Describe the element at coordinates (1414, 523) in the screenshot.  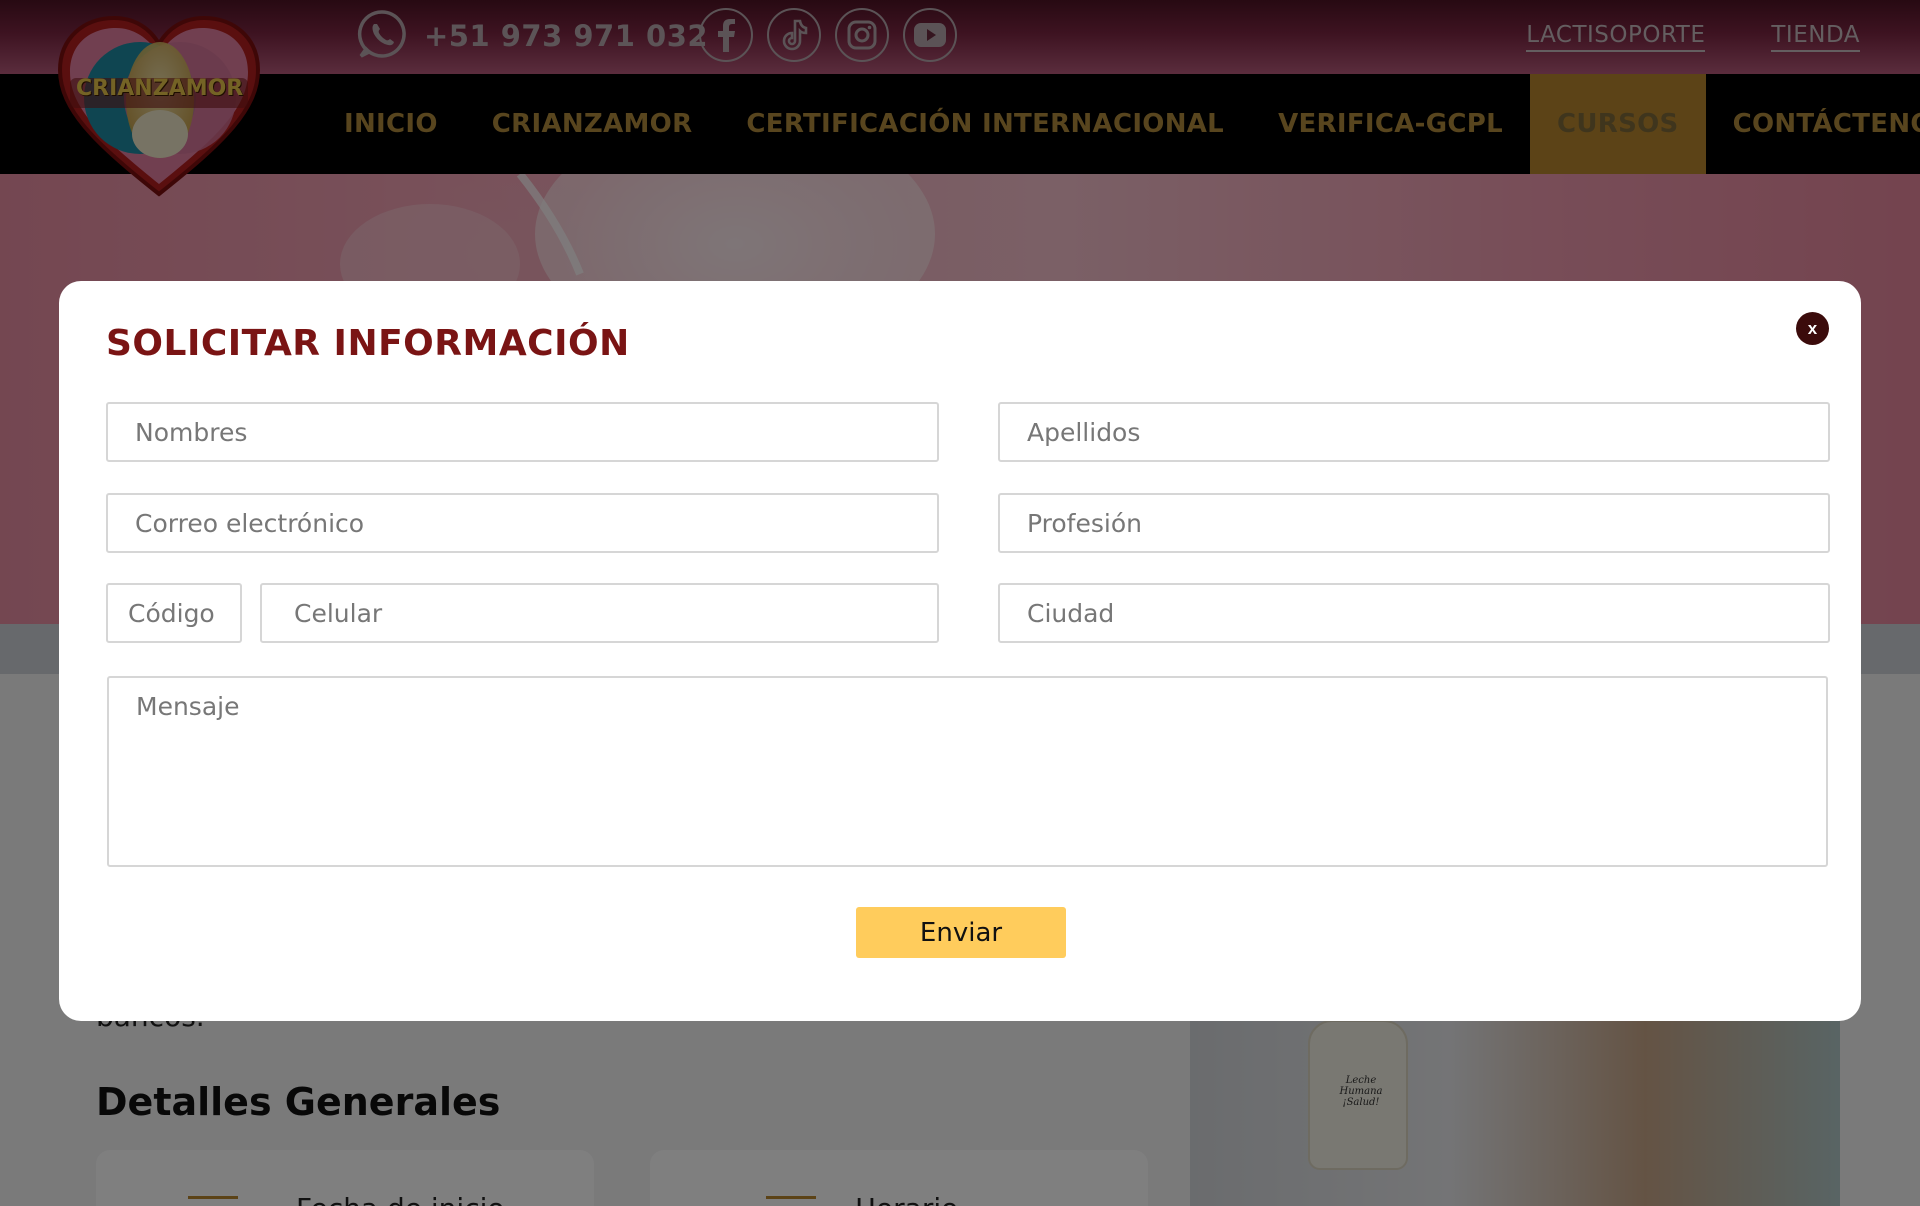
I see `profesion-input: Profesión` at that location.